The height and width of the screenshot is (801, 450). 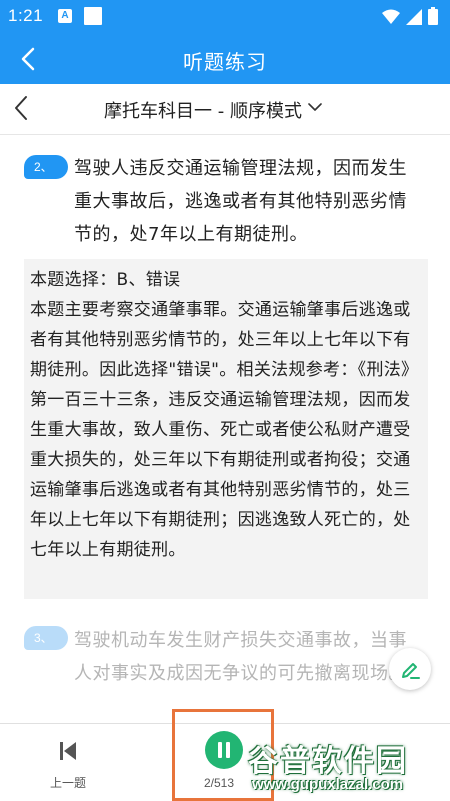 What do you see at coordinates (220, 750) in the screenshot?
I see `pause-icon` at bounding box center [220, 750].